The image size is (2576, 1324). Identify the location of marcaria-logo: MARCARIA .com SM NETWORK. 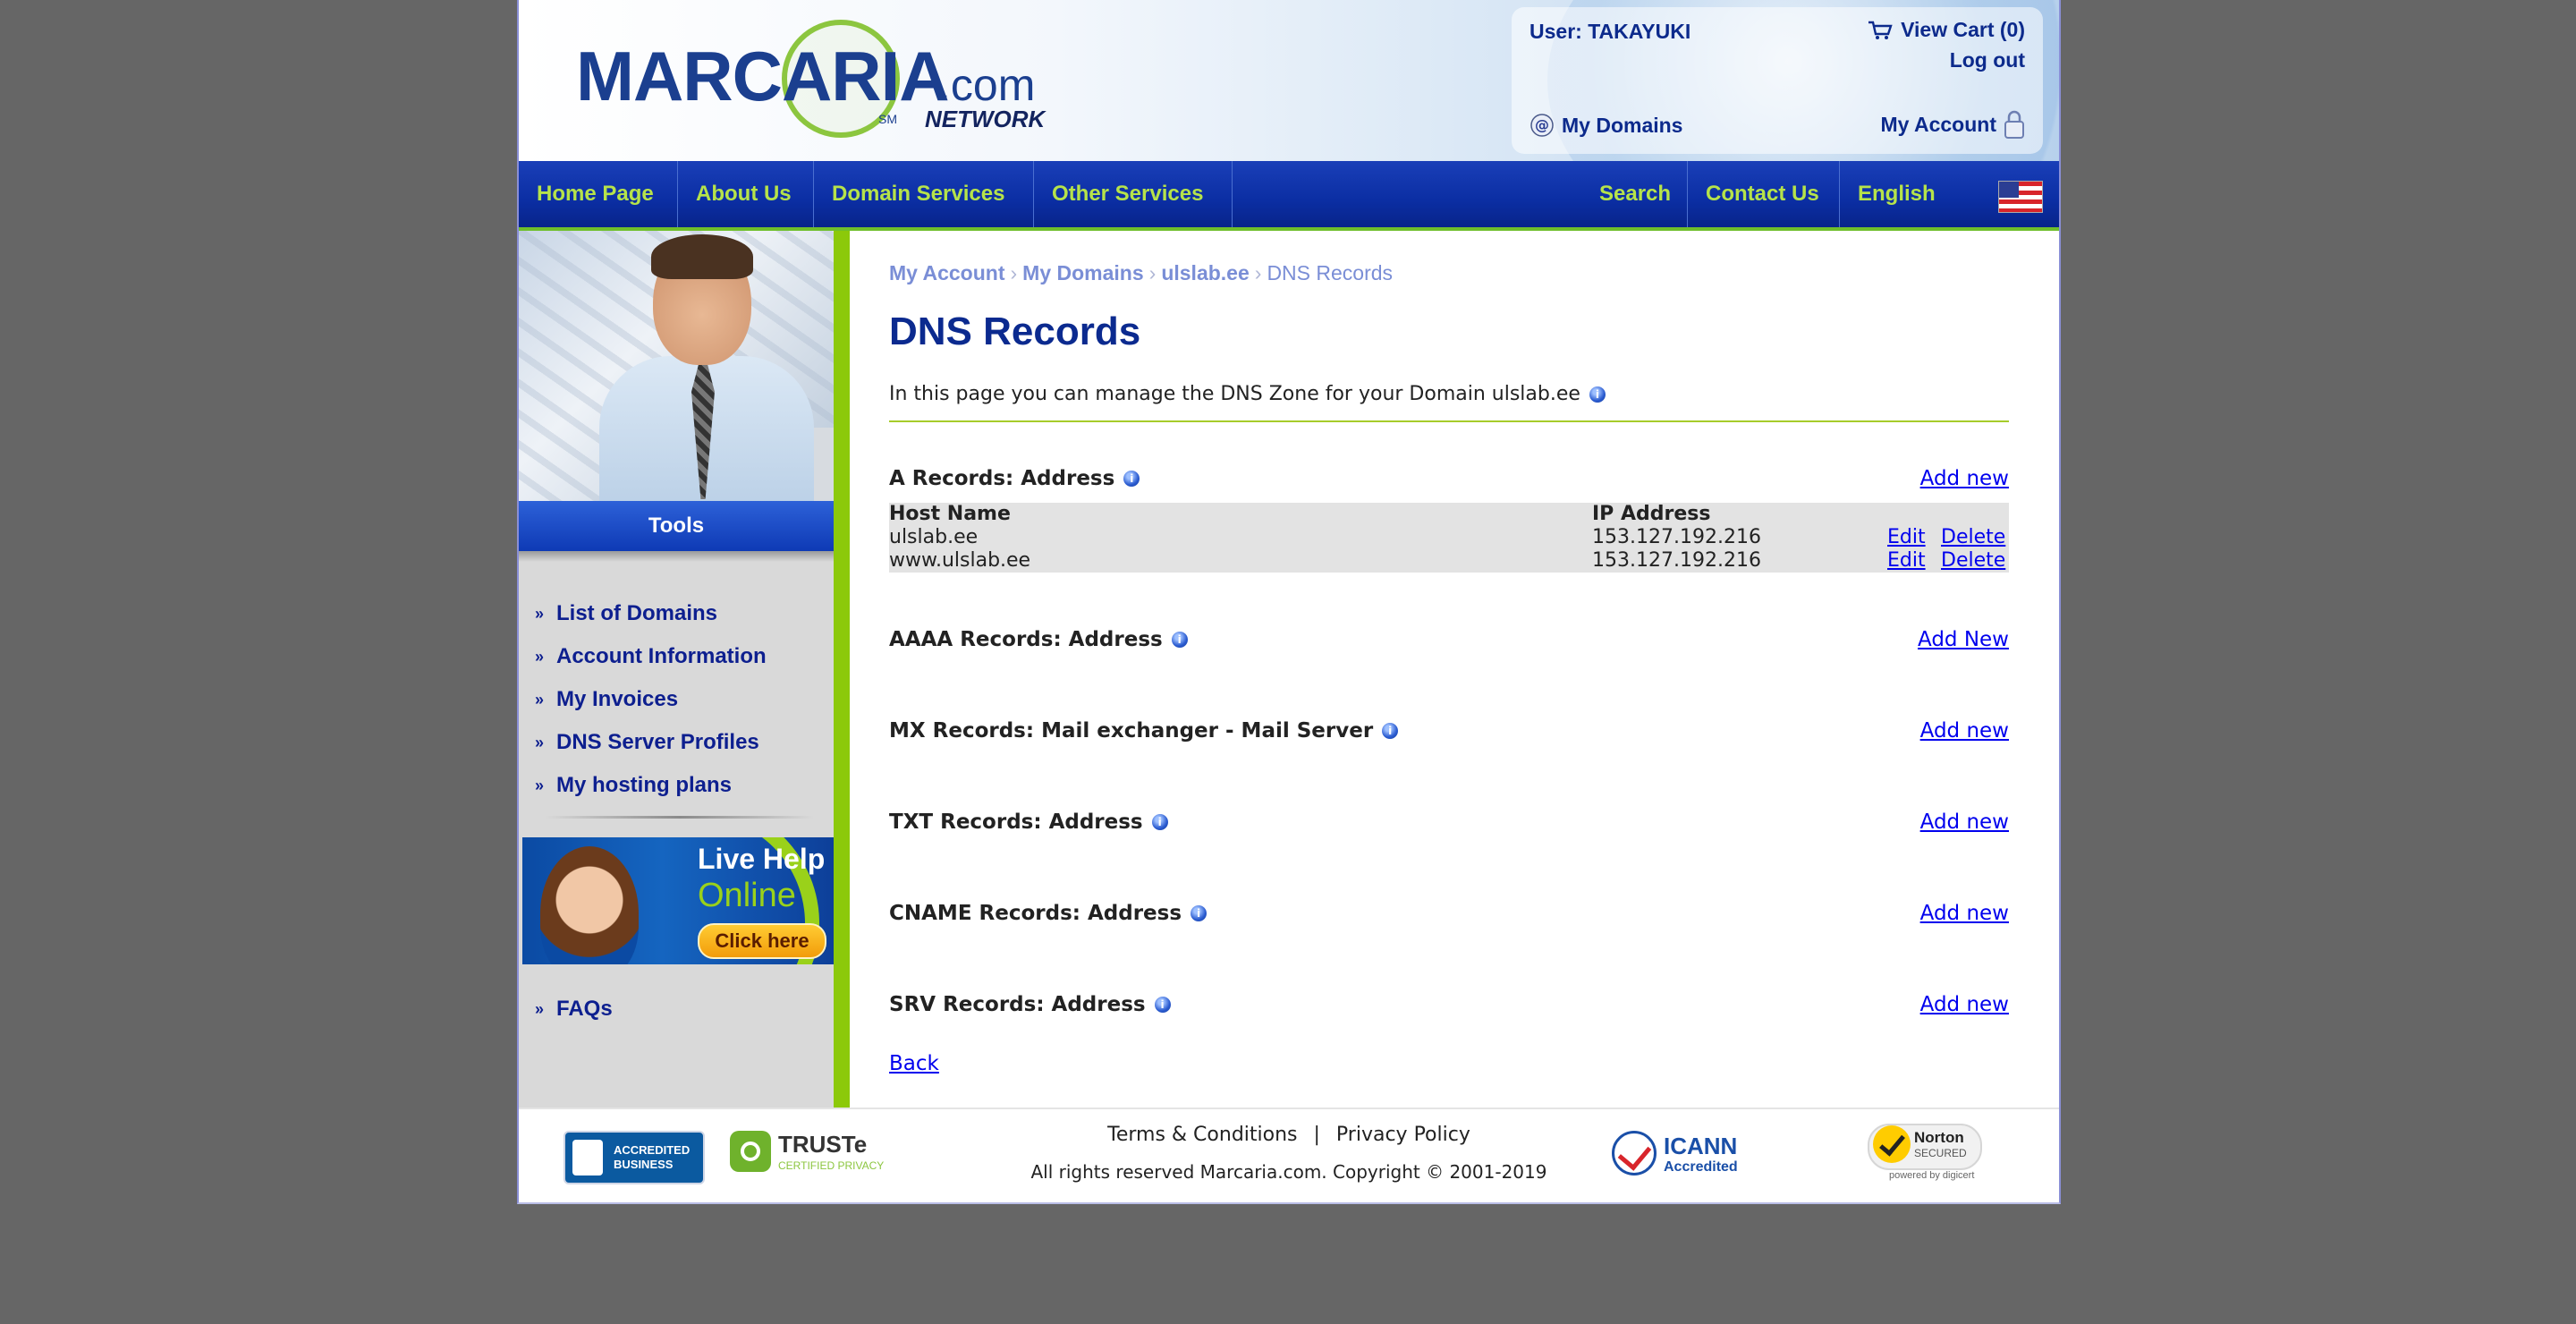
(810, 79).